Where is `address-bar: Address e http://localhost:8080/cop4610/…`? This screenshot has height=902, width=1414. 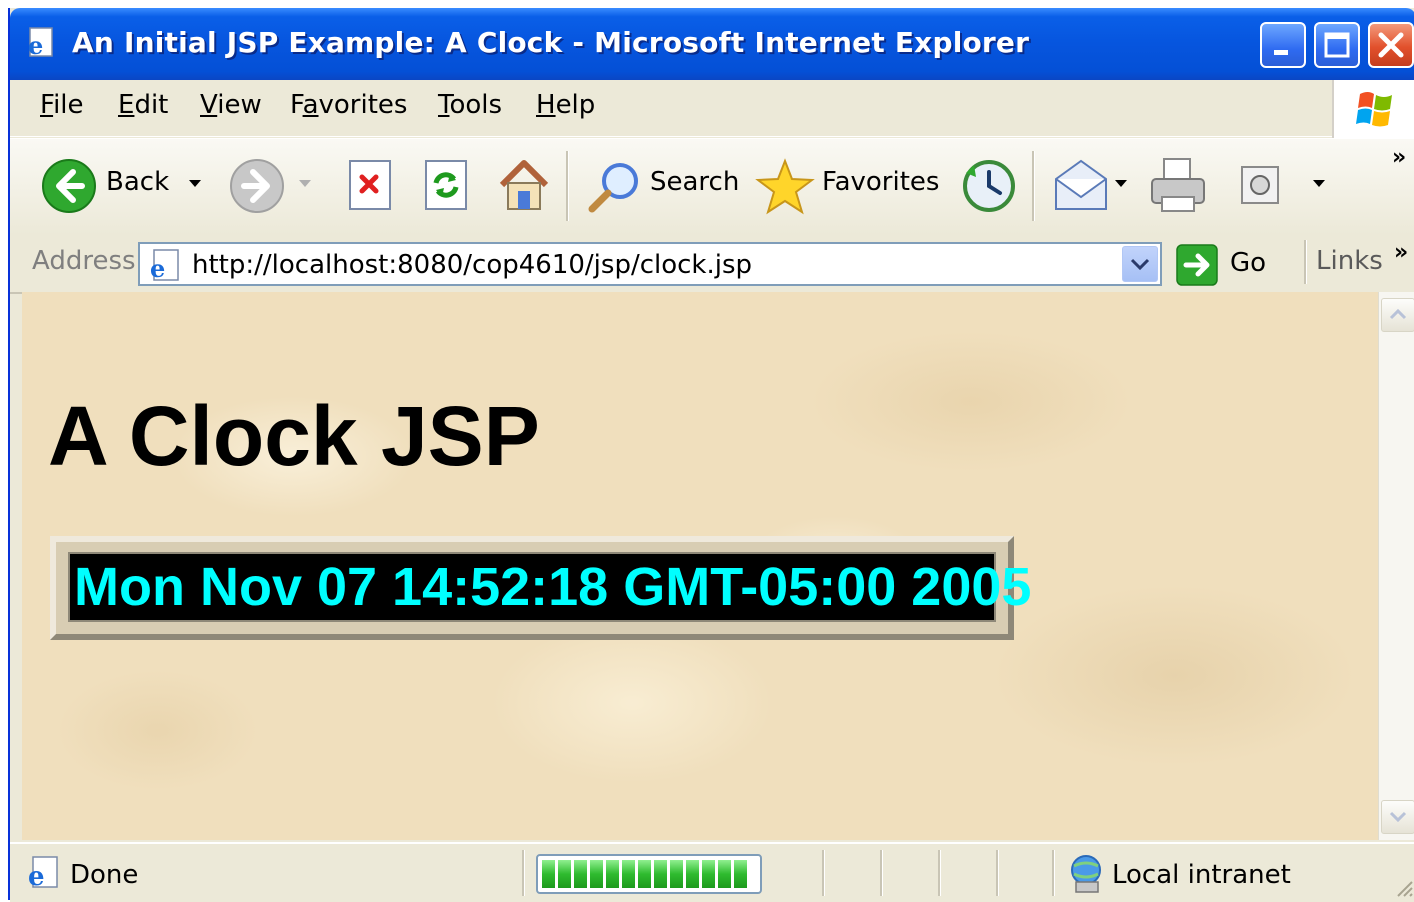
address-bar: Address e http://localhost:8080/cop4610/… is located at coordinates (712, 264).